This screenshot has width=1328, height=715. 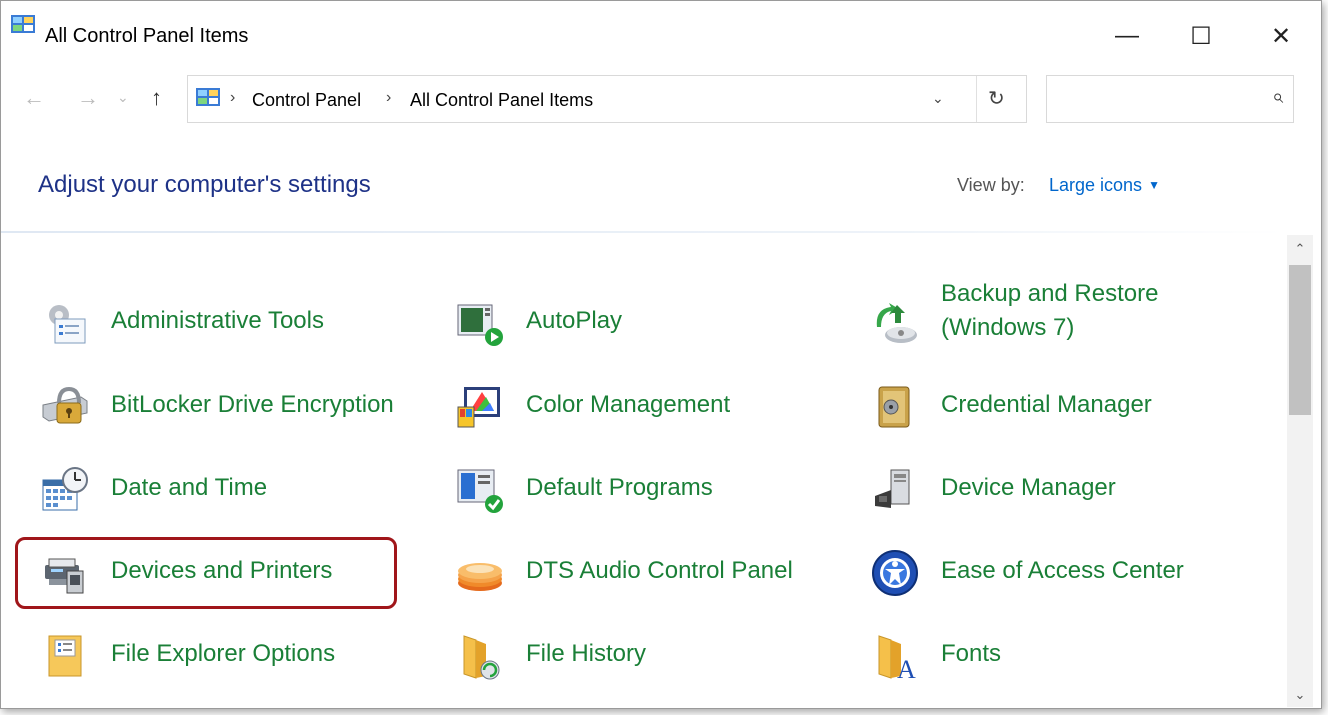 What do you see at coordinates (156, 98) in the screenshot?
I see `up-arrow-icon: ↑` at bounding box center [156, 98].